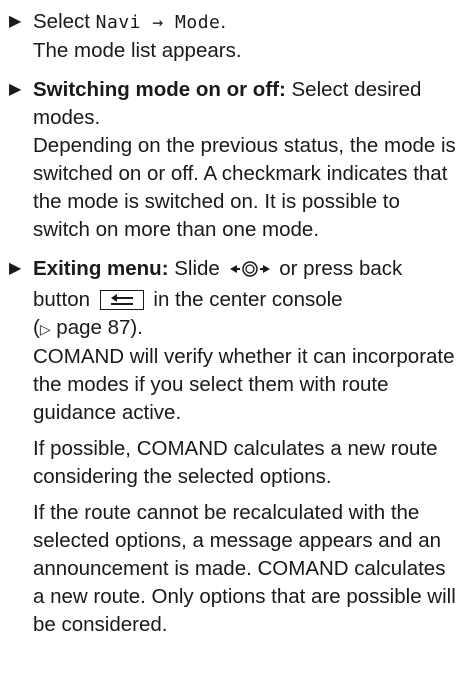 Image resolution: width=463 pixels, height=675 pixels. I want to click on step-label: Switching mode on or off:, so click(159, 89).